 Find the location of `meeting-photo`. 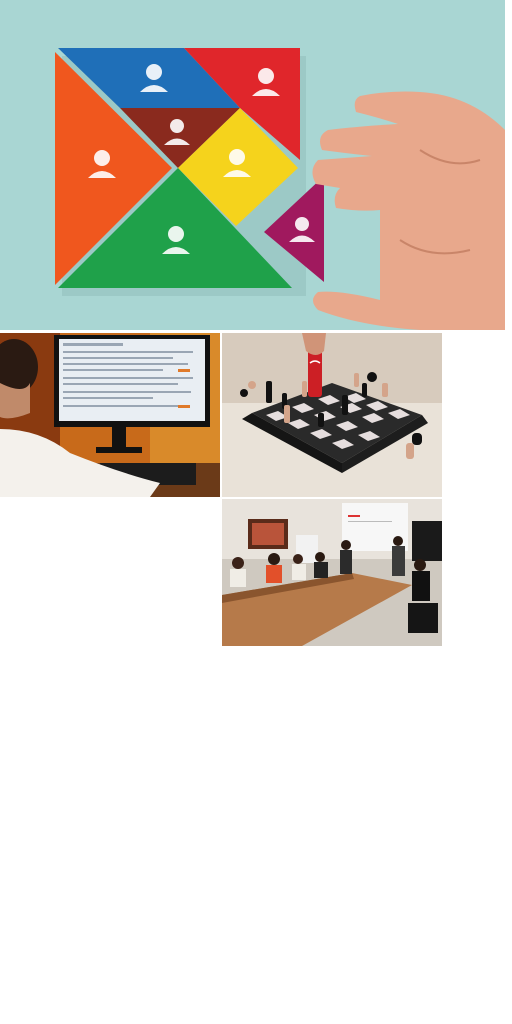

meeting-photo is located at coordinates (332, 572).